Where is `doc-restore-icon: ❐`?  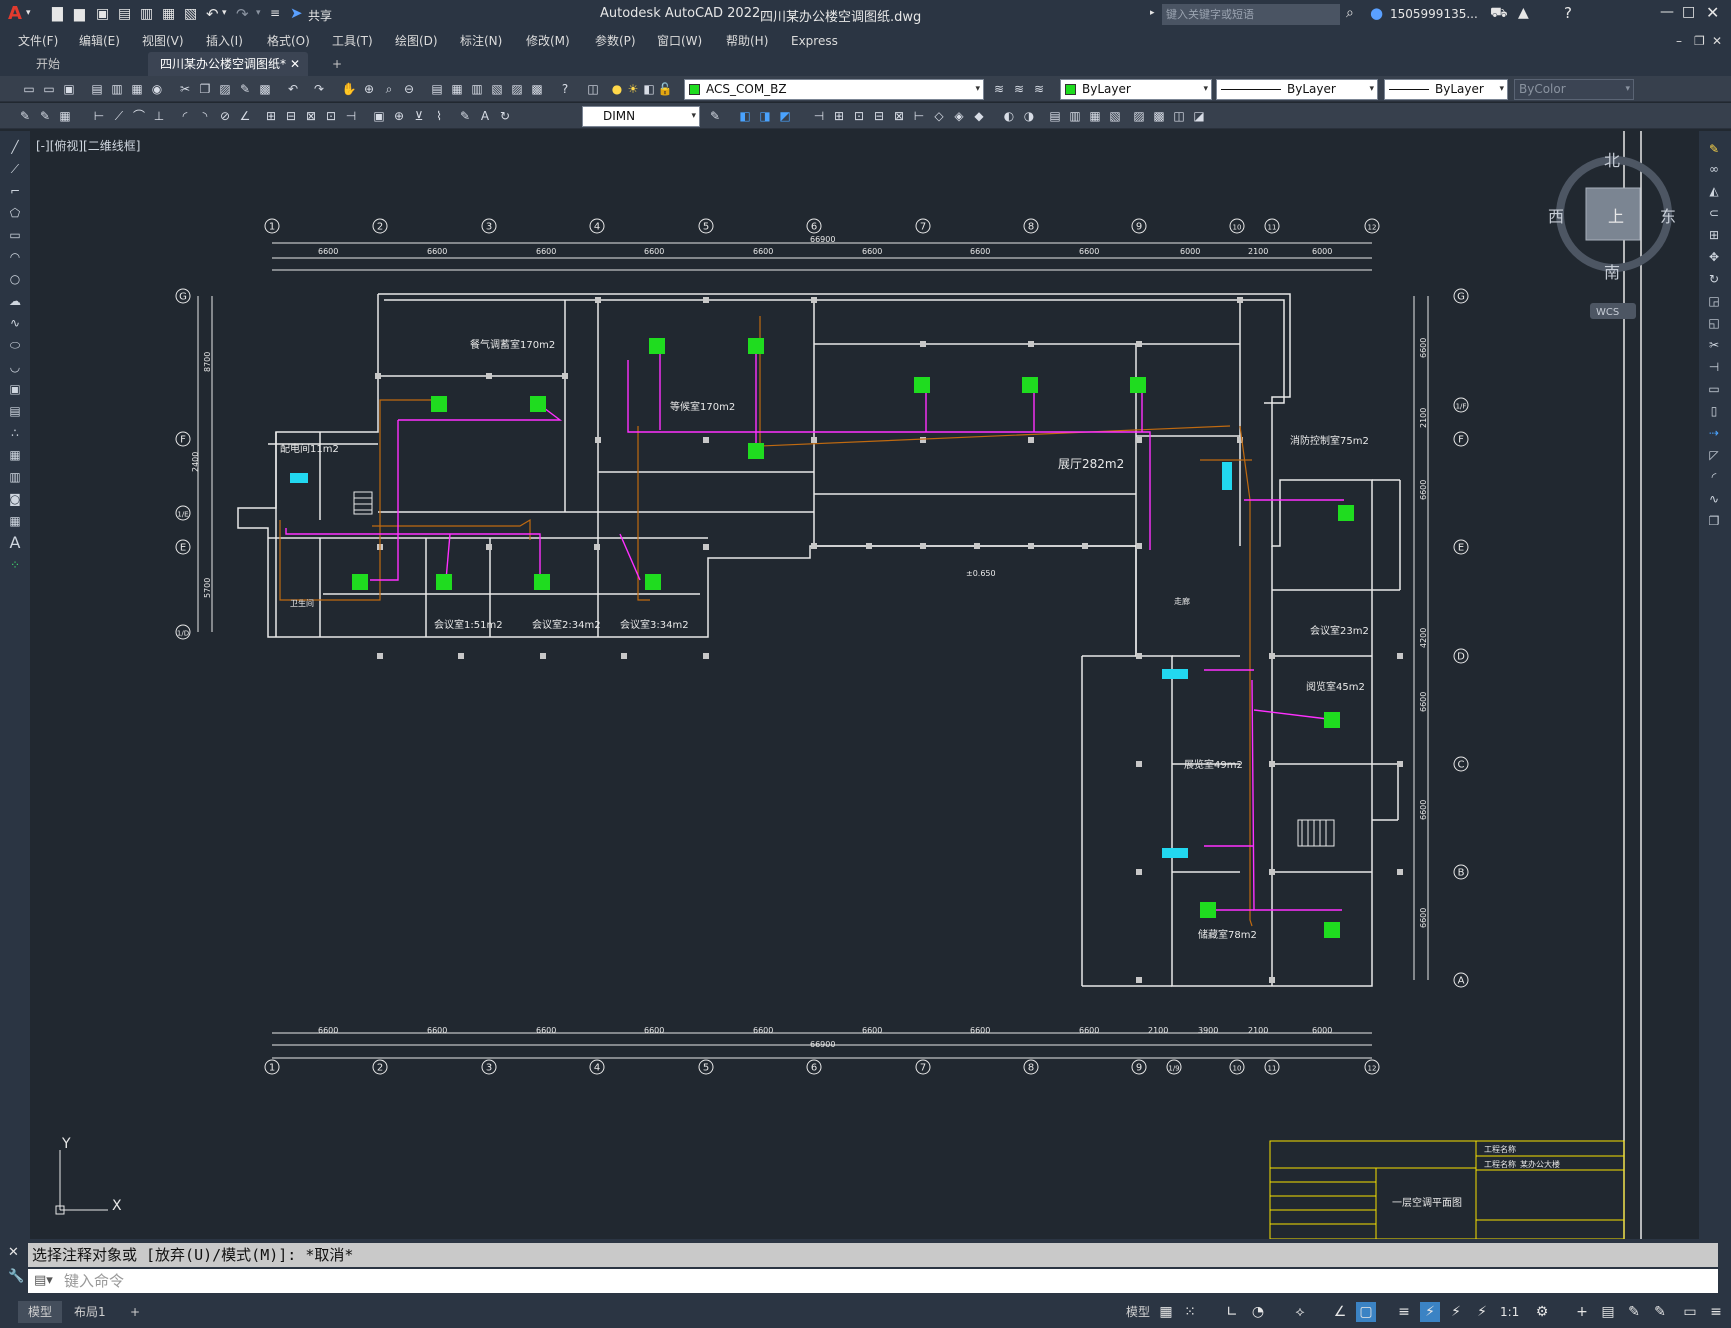 doc-restore-icon: ❐ is located at coordinates (1699, 41).